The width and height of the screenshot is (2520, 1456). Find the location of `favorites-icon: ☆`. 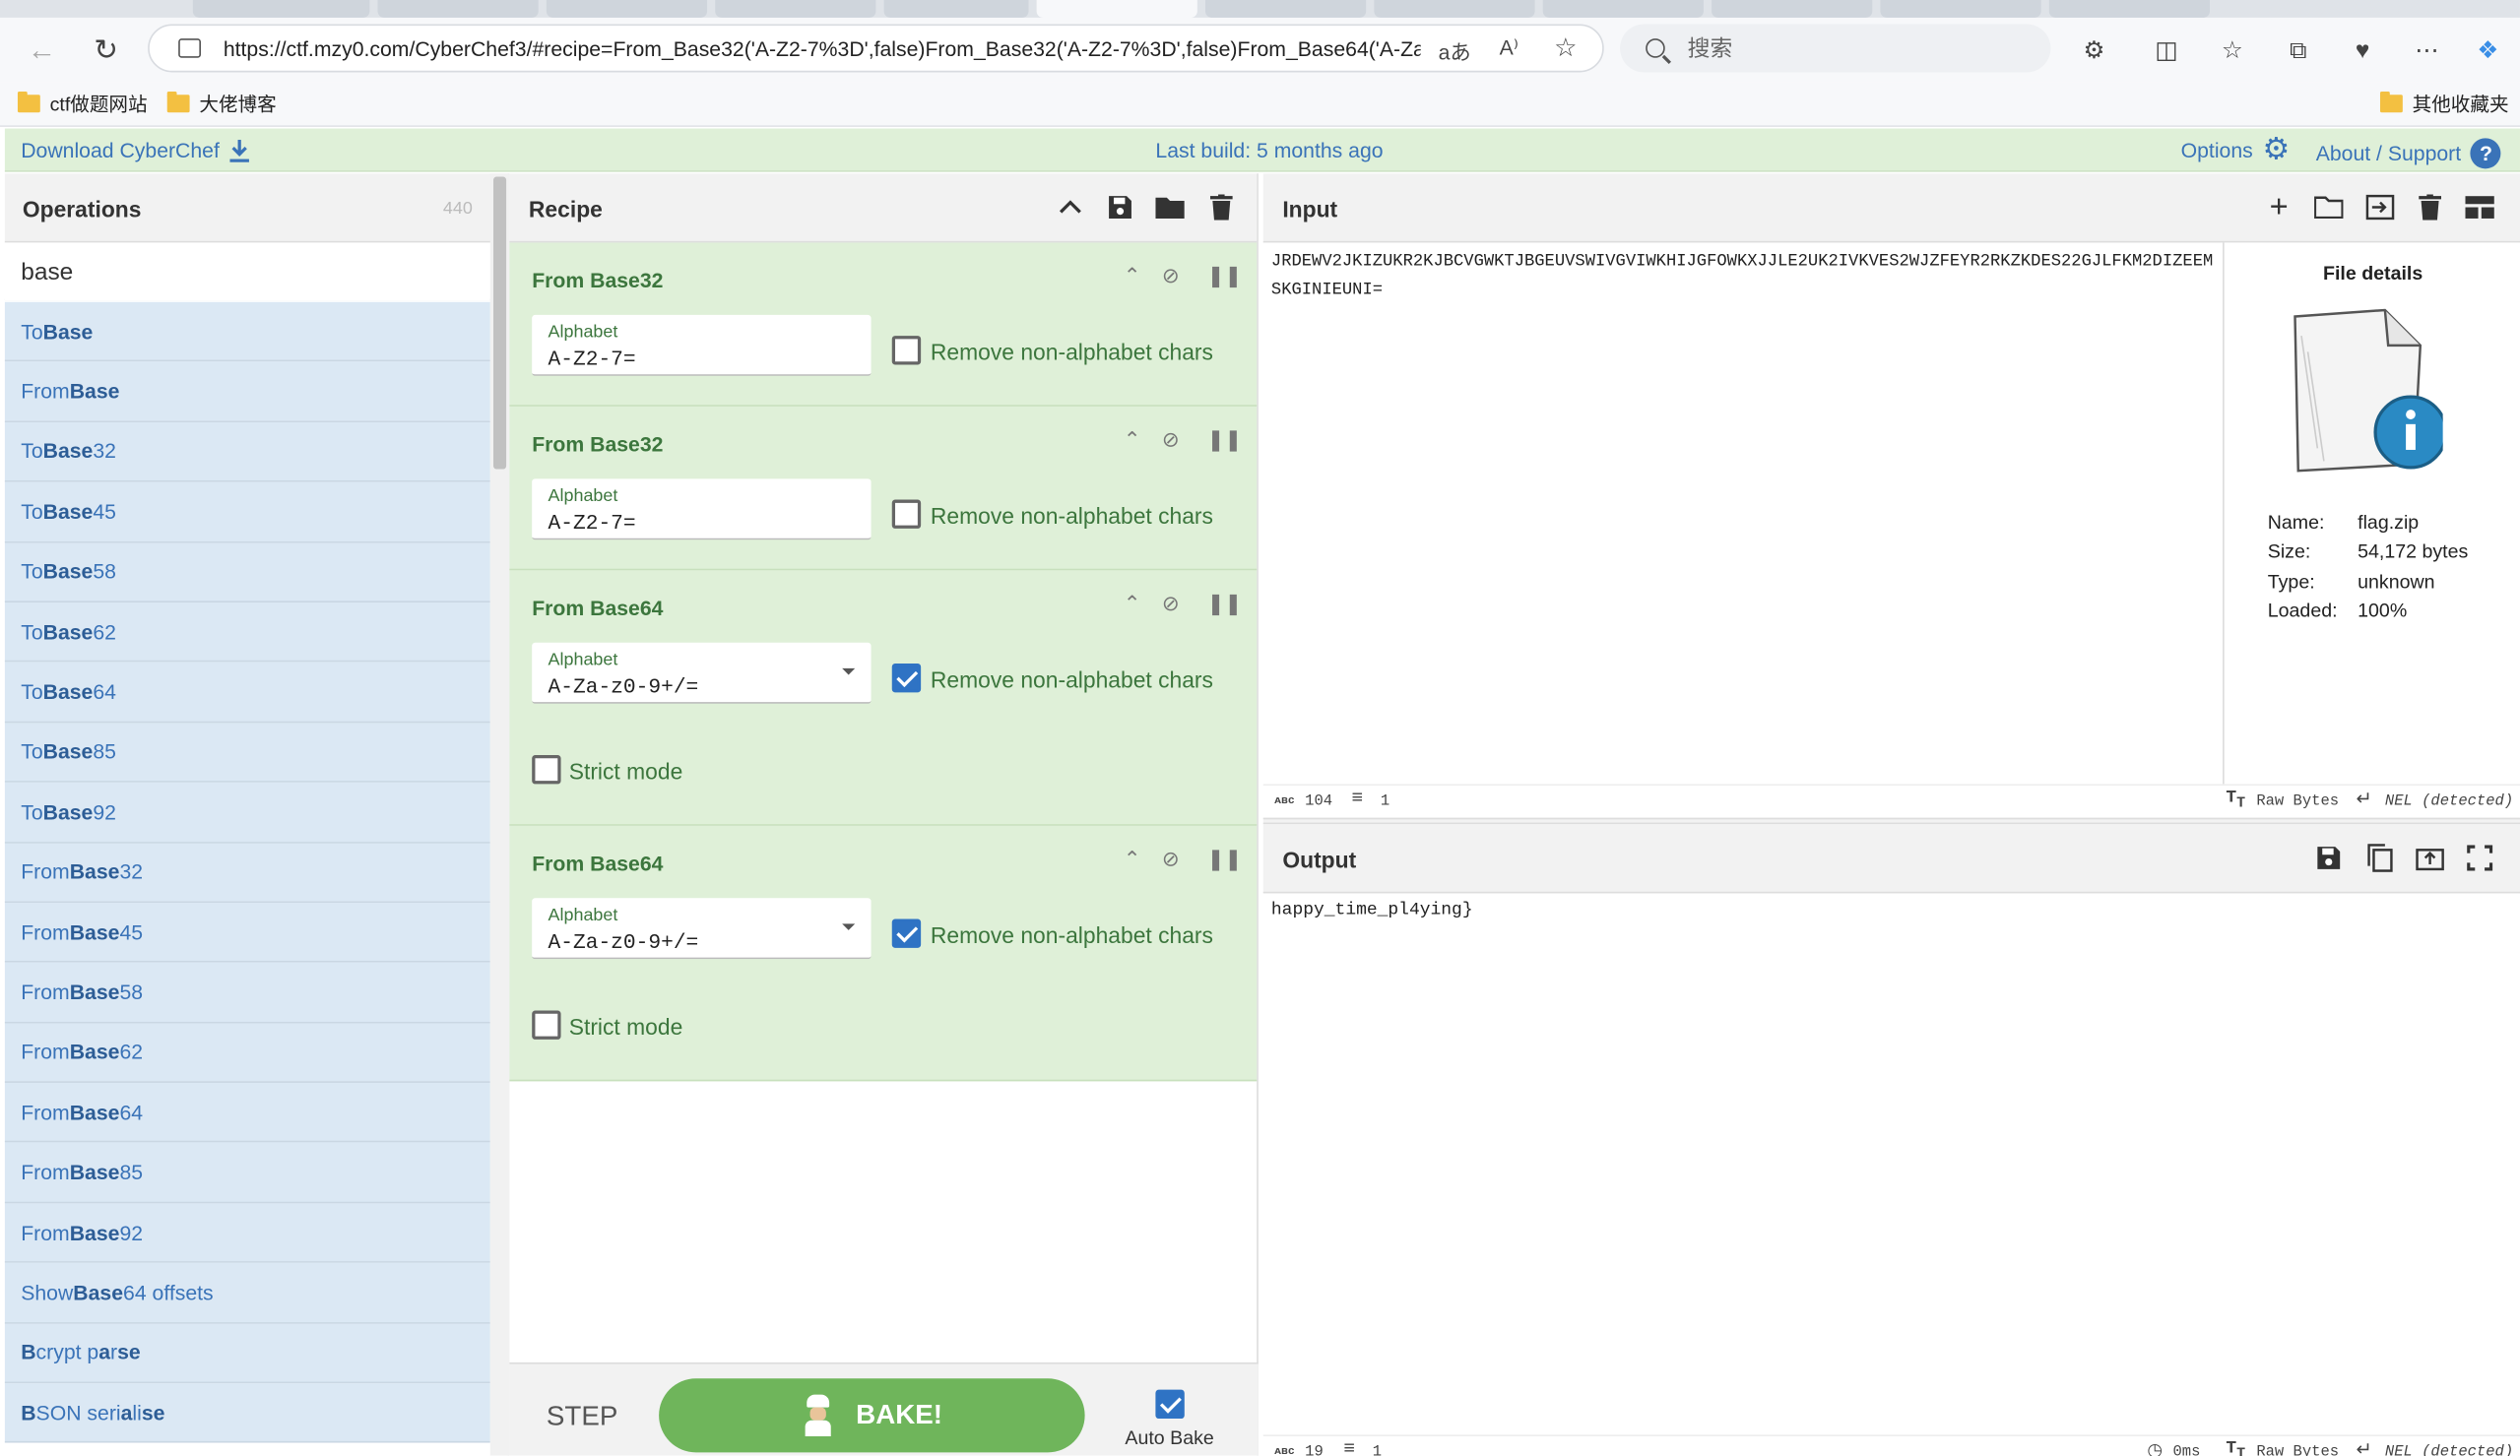

favorites-icon: ☆ is located at coordinates (2232, 50).